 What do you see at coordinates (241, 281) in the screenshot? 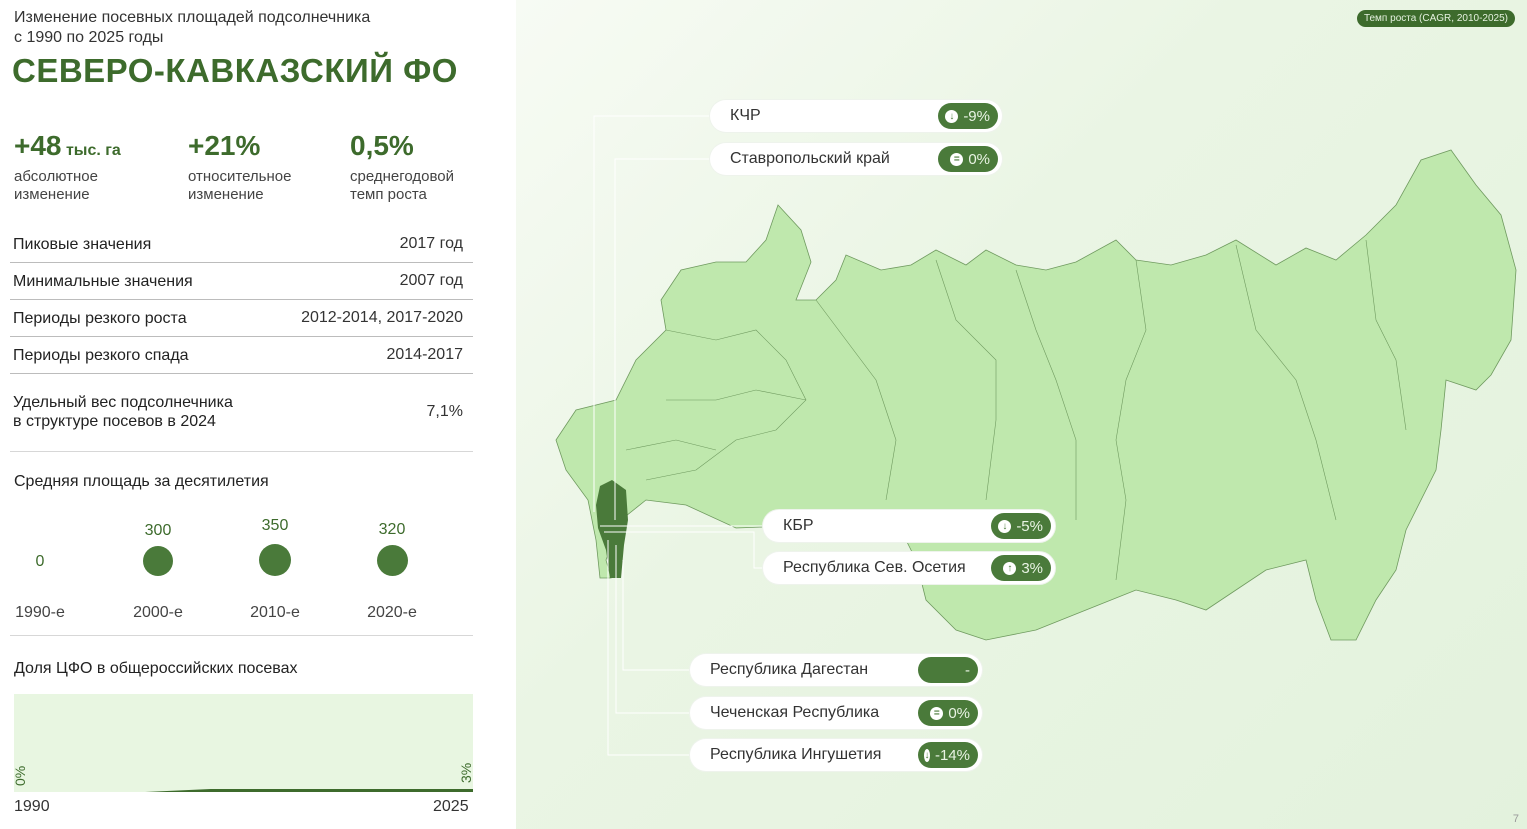
I see `info-row-min: Минимальные значения 2007 год` at bounding box center [241, 281].